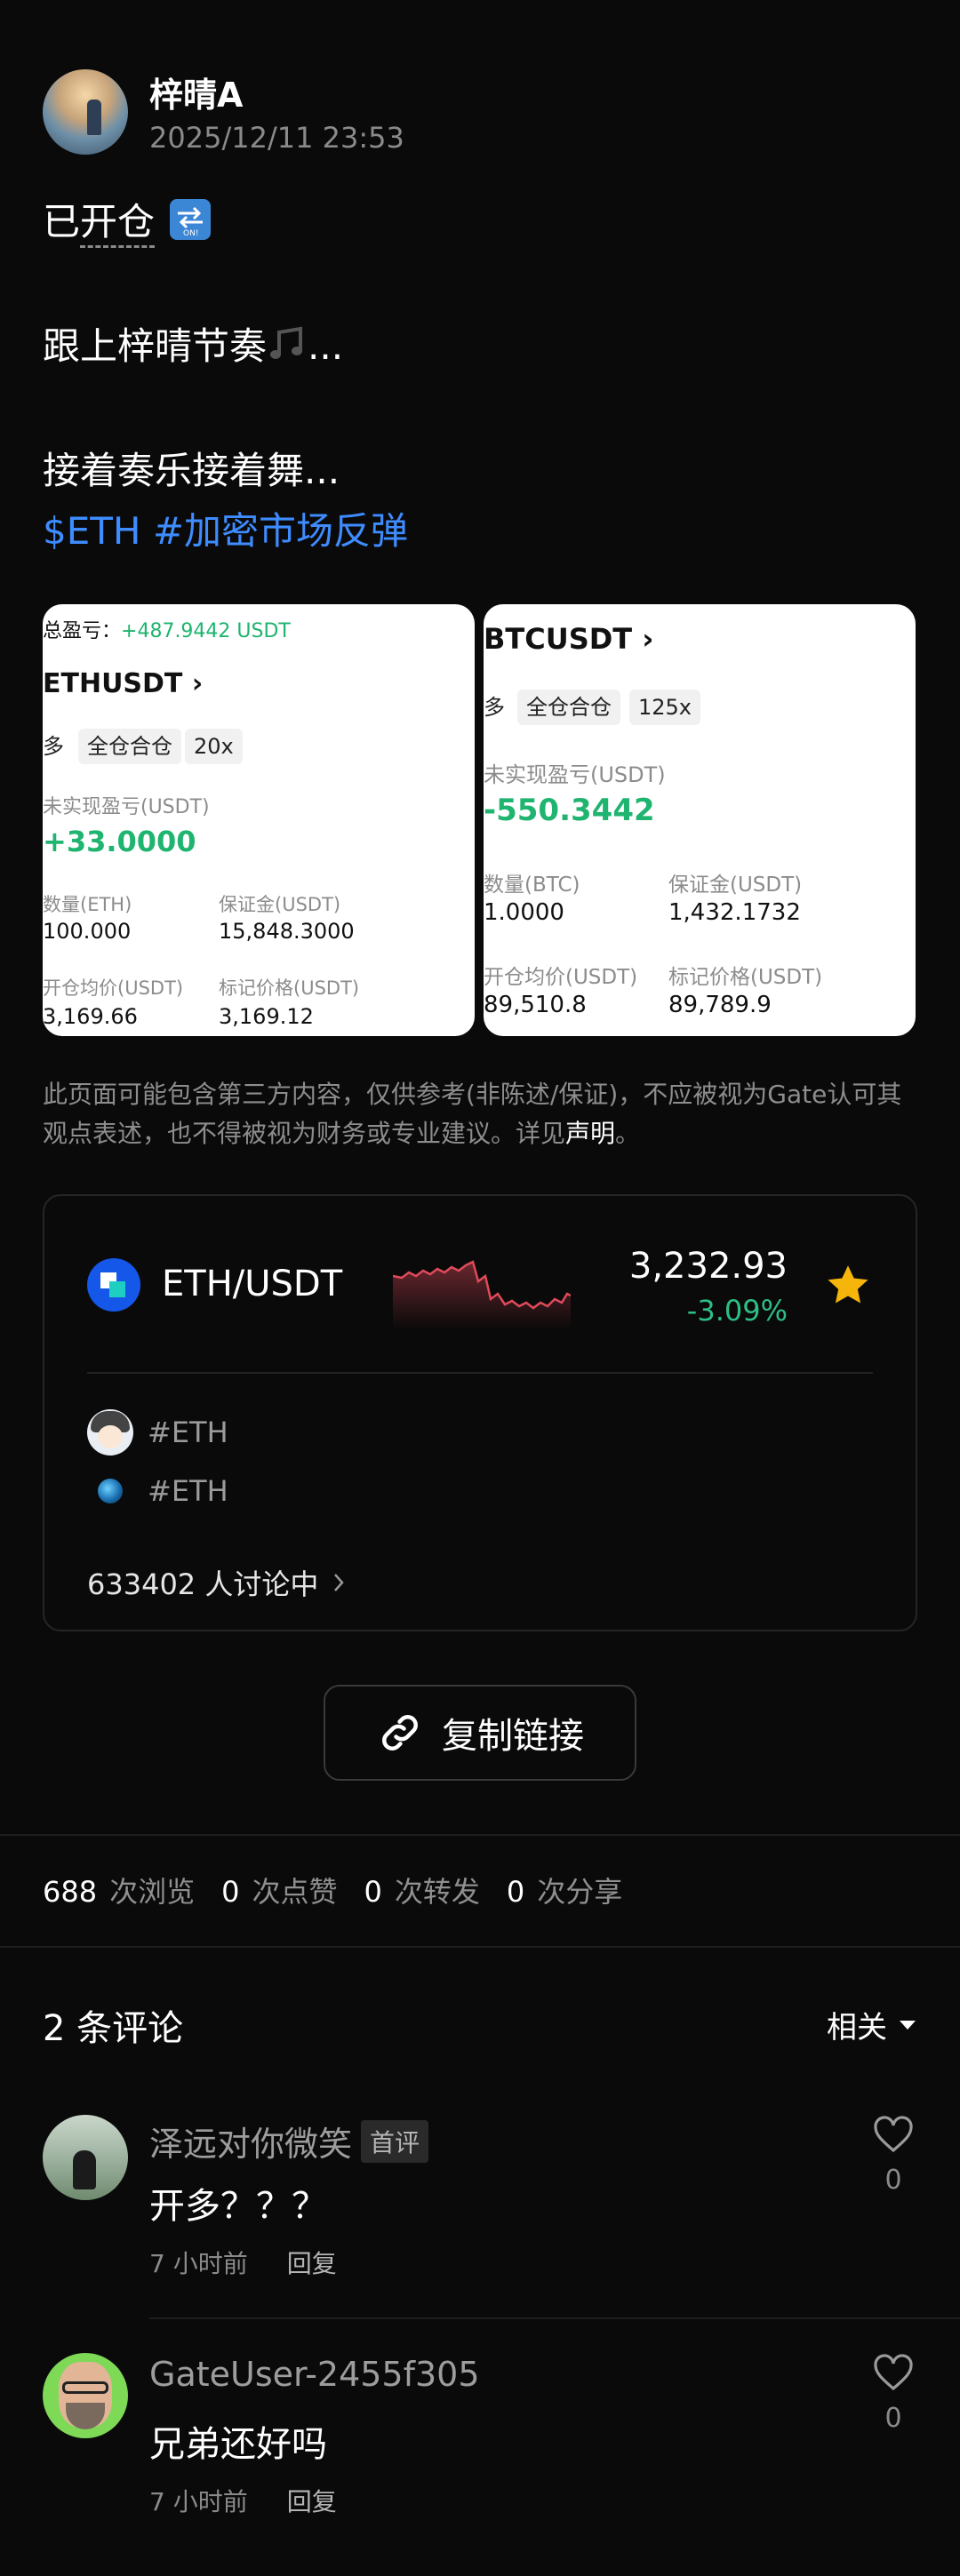 The image size is (960, 2576). What do you see at coordinates (848, 1286) in the screenshot?
I see `favorite-star-icon` at bounding box center [848, 1286].